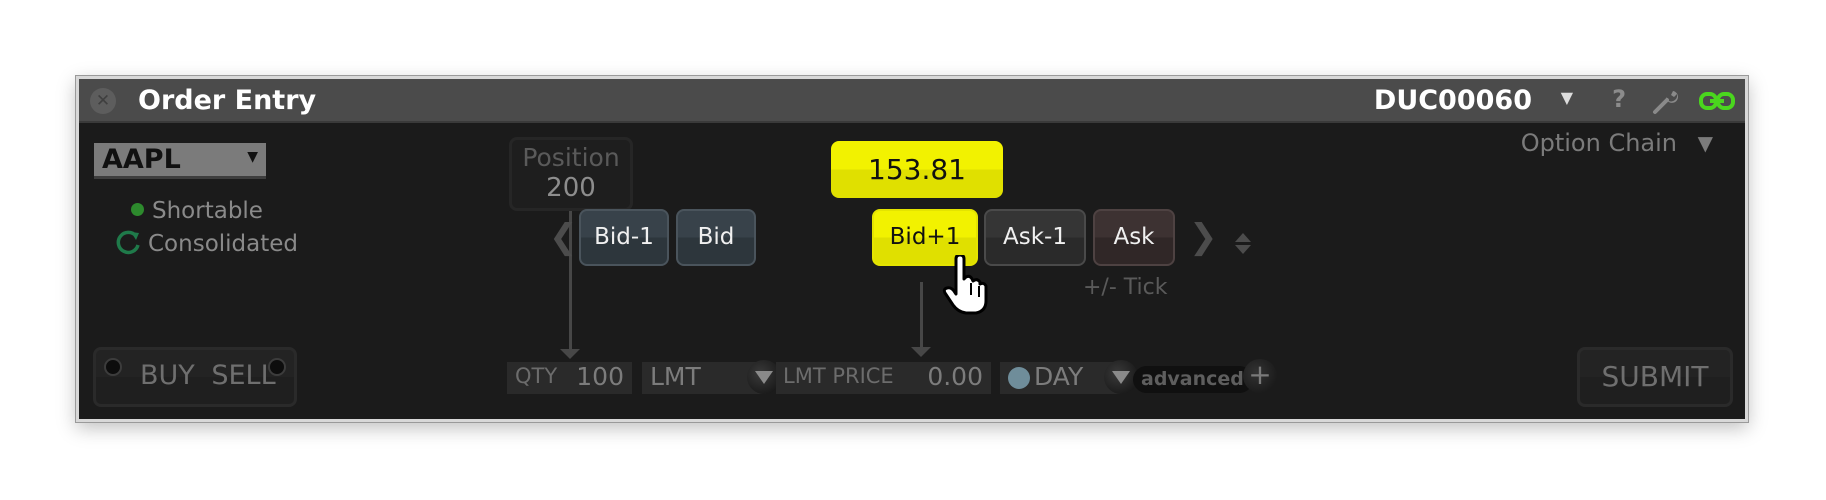  I want to click on title-bar: ✕ Order Entry DUC00060 ▼ ?, so click(912, 101).